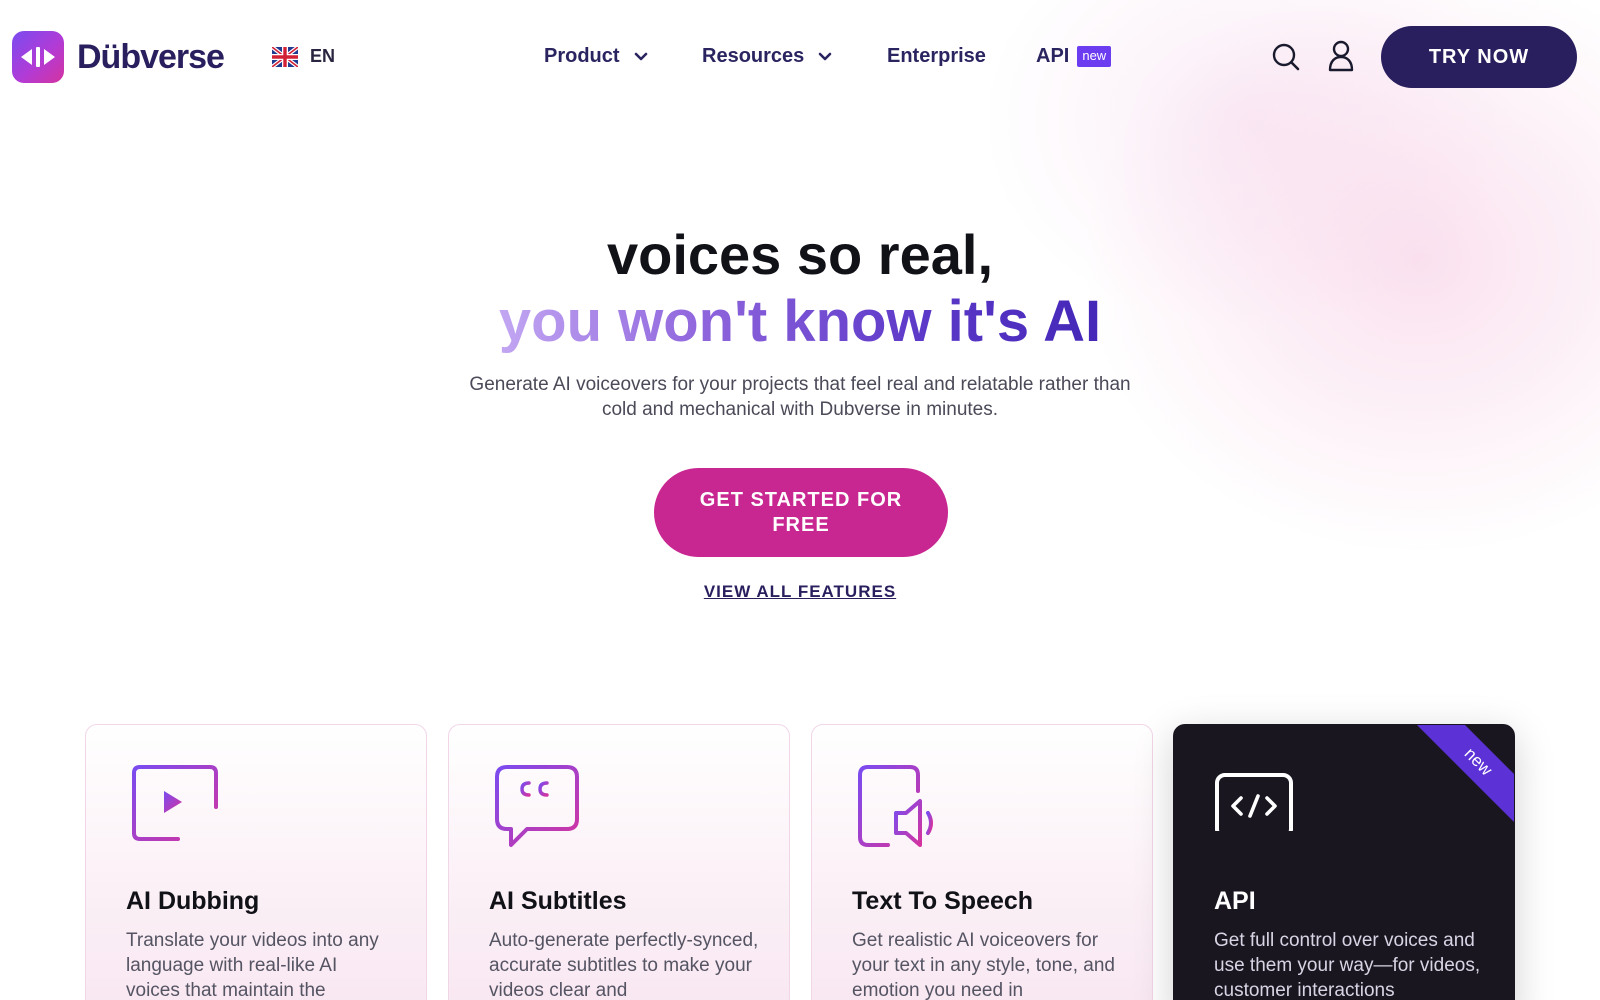 The width and height of the screenshot is (1600, 1000). What do you see at coordinates (801, 512) in the screenshot?
I see `get-started-button: GET STARTED FOR FREE` at bounding box center [801, 512].